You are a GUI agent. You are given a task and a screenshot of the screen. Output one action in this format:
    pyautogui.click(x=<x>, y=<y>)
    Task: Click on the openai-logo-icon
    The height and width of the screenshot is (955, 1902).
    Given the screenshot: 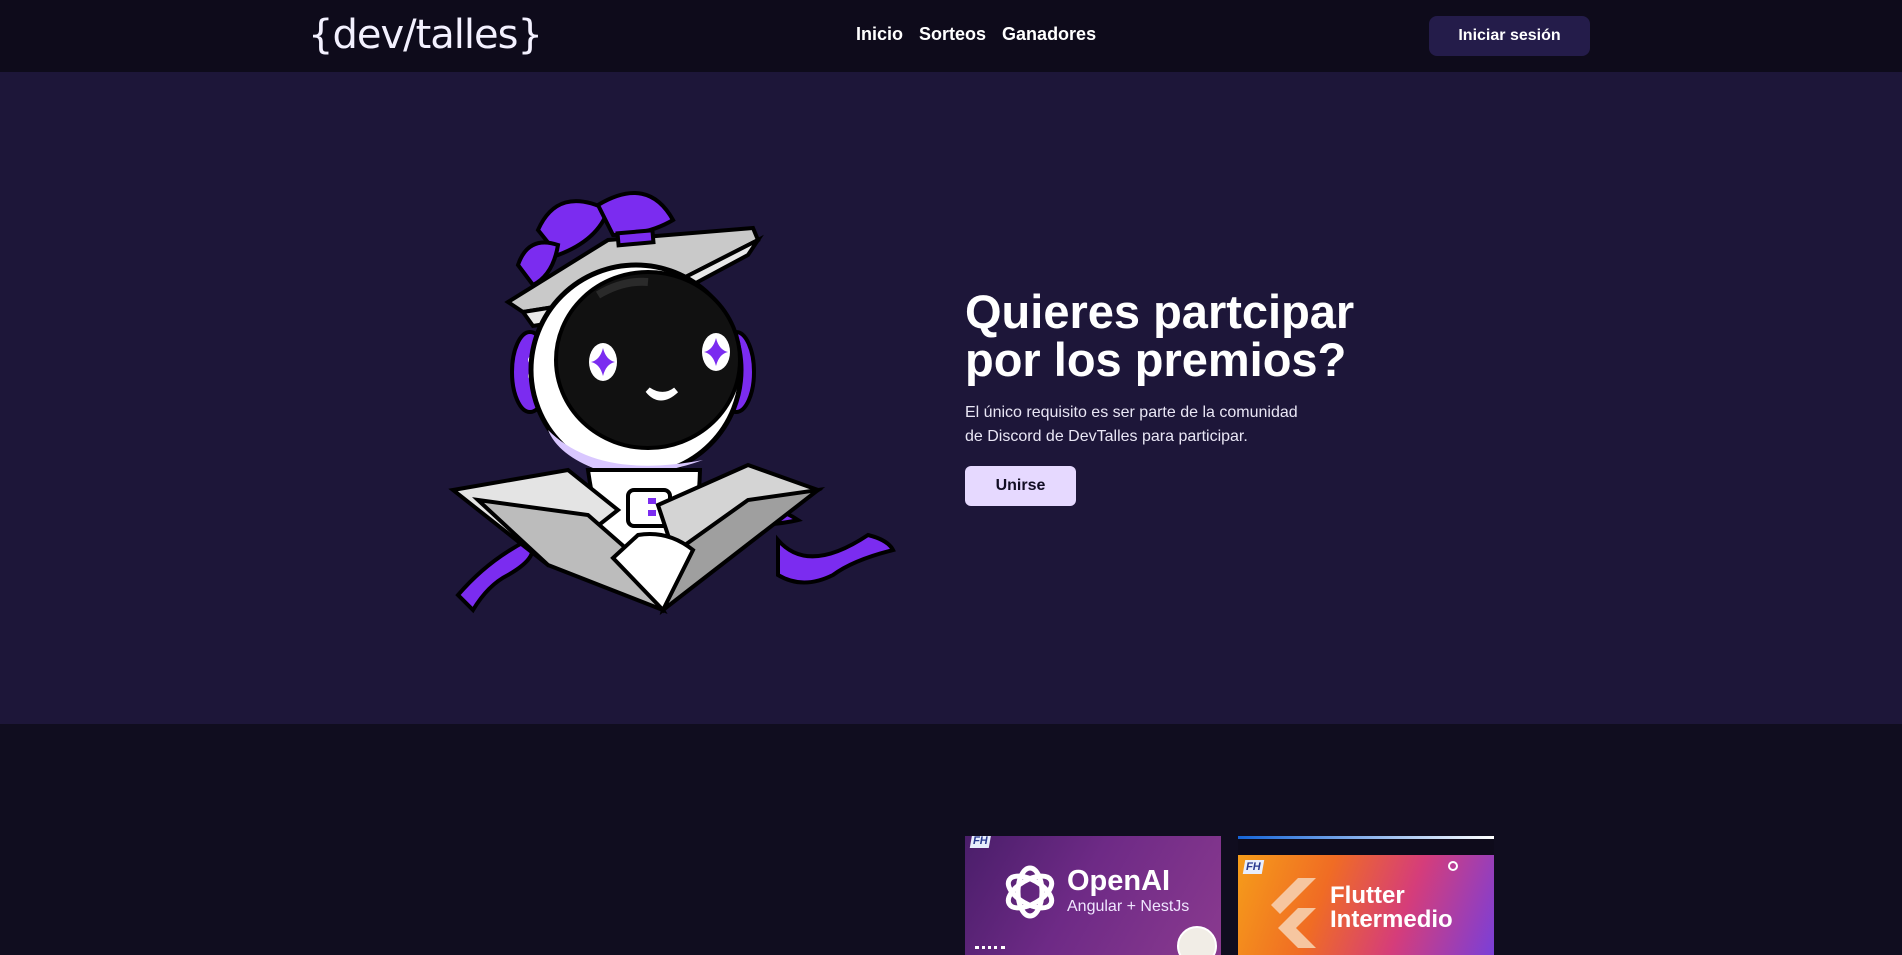 What is the action you would take?
    pyautogui.click(x=1030, y=892)
    